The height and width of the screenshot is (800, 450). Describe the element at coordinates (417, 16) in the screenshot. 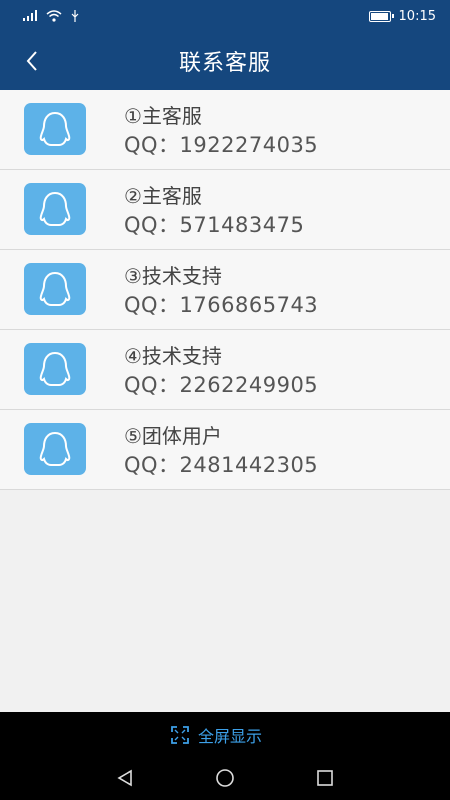

I see `status-time: 10:15` at that location.